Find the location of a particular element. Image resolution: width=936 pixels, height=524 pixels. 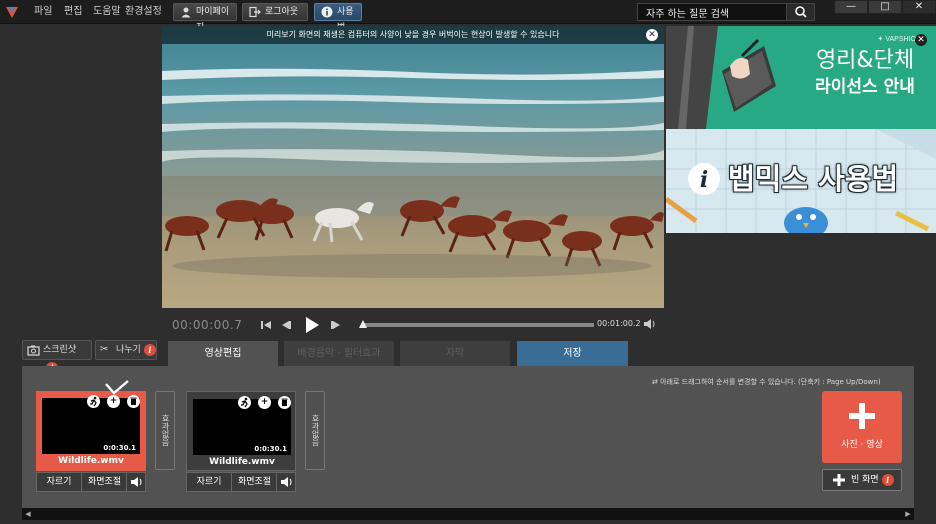

skip-to-start-icon is located at coordinates (266, 325).